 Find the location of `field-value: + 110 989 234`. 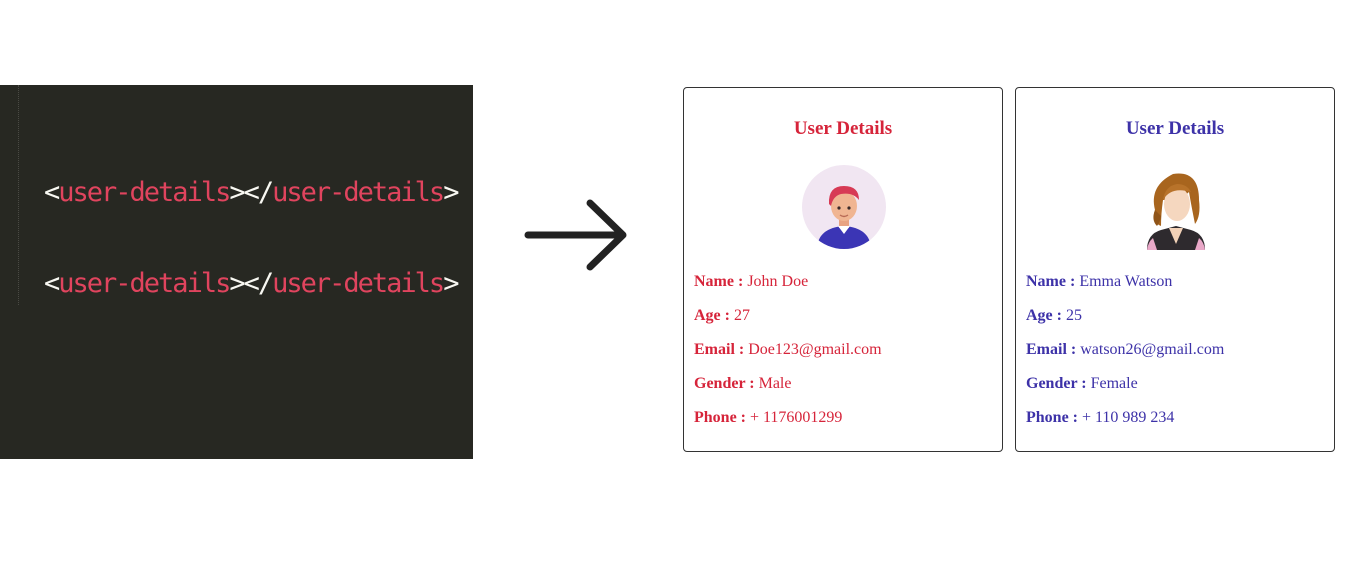

field-value: + 110 989 234 is located at coordinates (1128, 417).